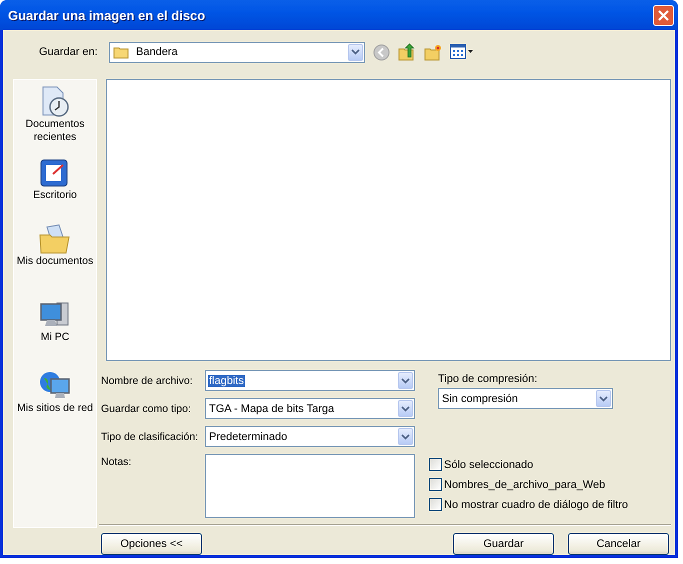 Image resolution: width=683 pixels, height=564 pixels. What do you see at coordinates (116, 462) in the screenshot?
I see `notes-label: Notas:` at bounding box center [116, 462].